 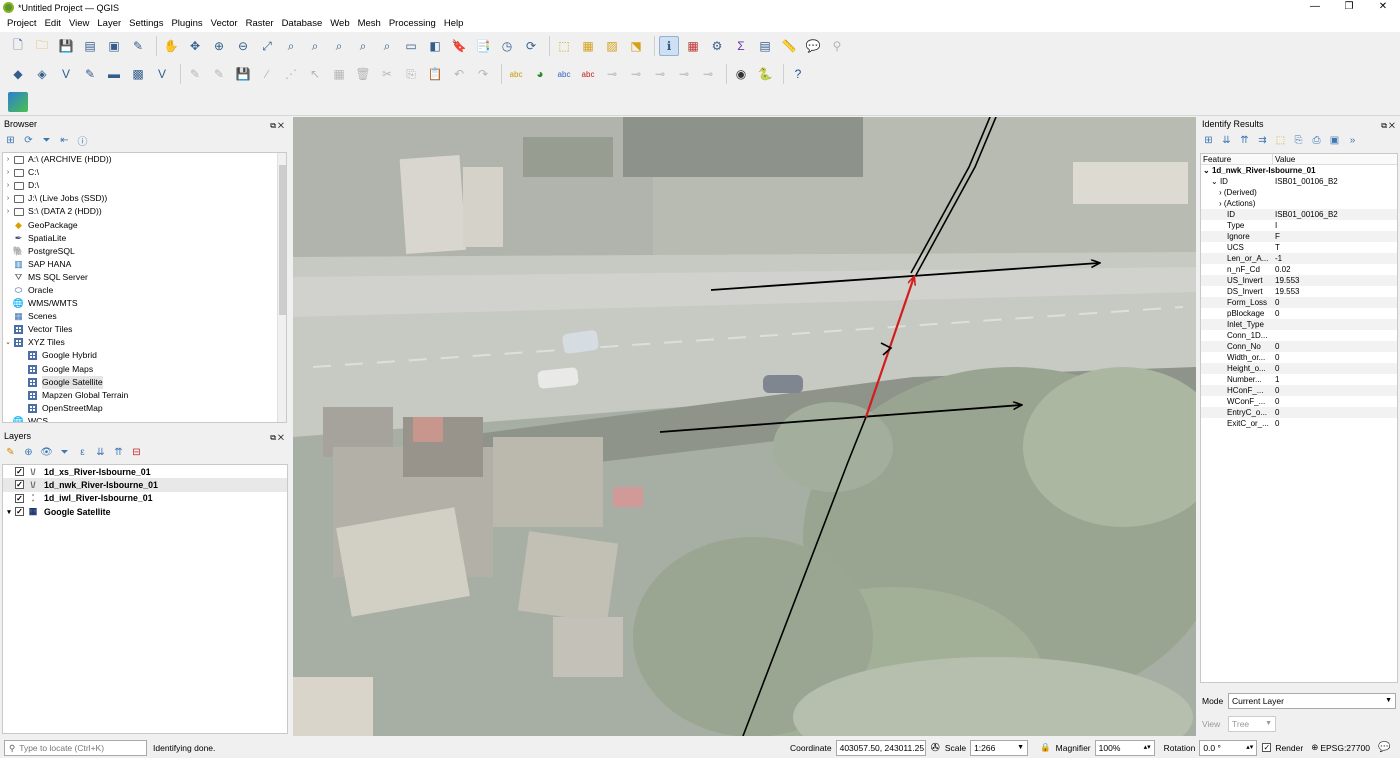 I want to click on show-bookmarks-icon: 📑, so click(x=483, y=46).